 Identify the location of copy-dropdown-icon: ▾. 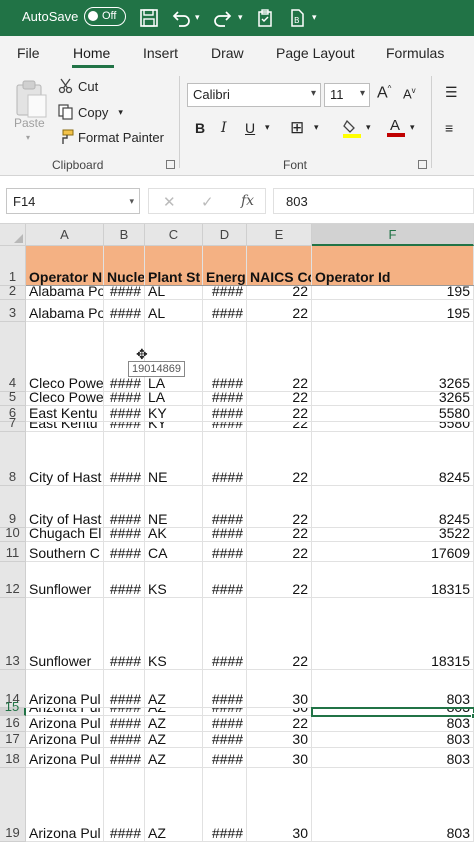
(120, 112).